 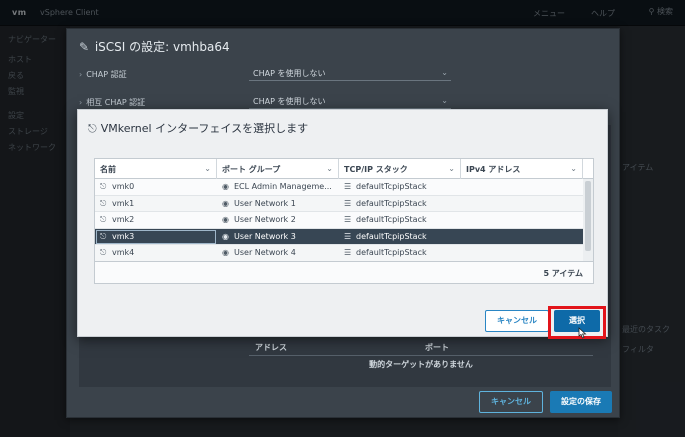 What do you see at coordinates (437, 347) in the screenshot?
I see `column-port: ポート` at bounding box center [437, 347].